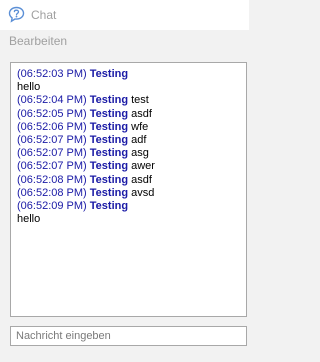 This screenshot has width=320, height=362. Describe the element at coordinates (143, 192) in the screenshot. I see `chat-message-text: avsd` at that location.